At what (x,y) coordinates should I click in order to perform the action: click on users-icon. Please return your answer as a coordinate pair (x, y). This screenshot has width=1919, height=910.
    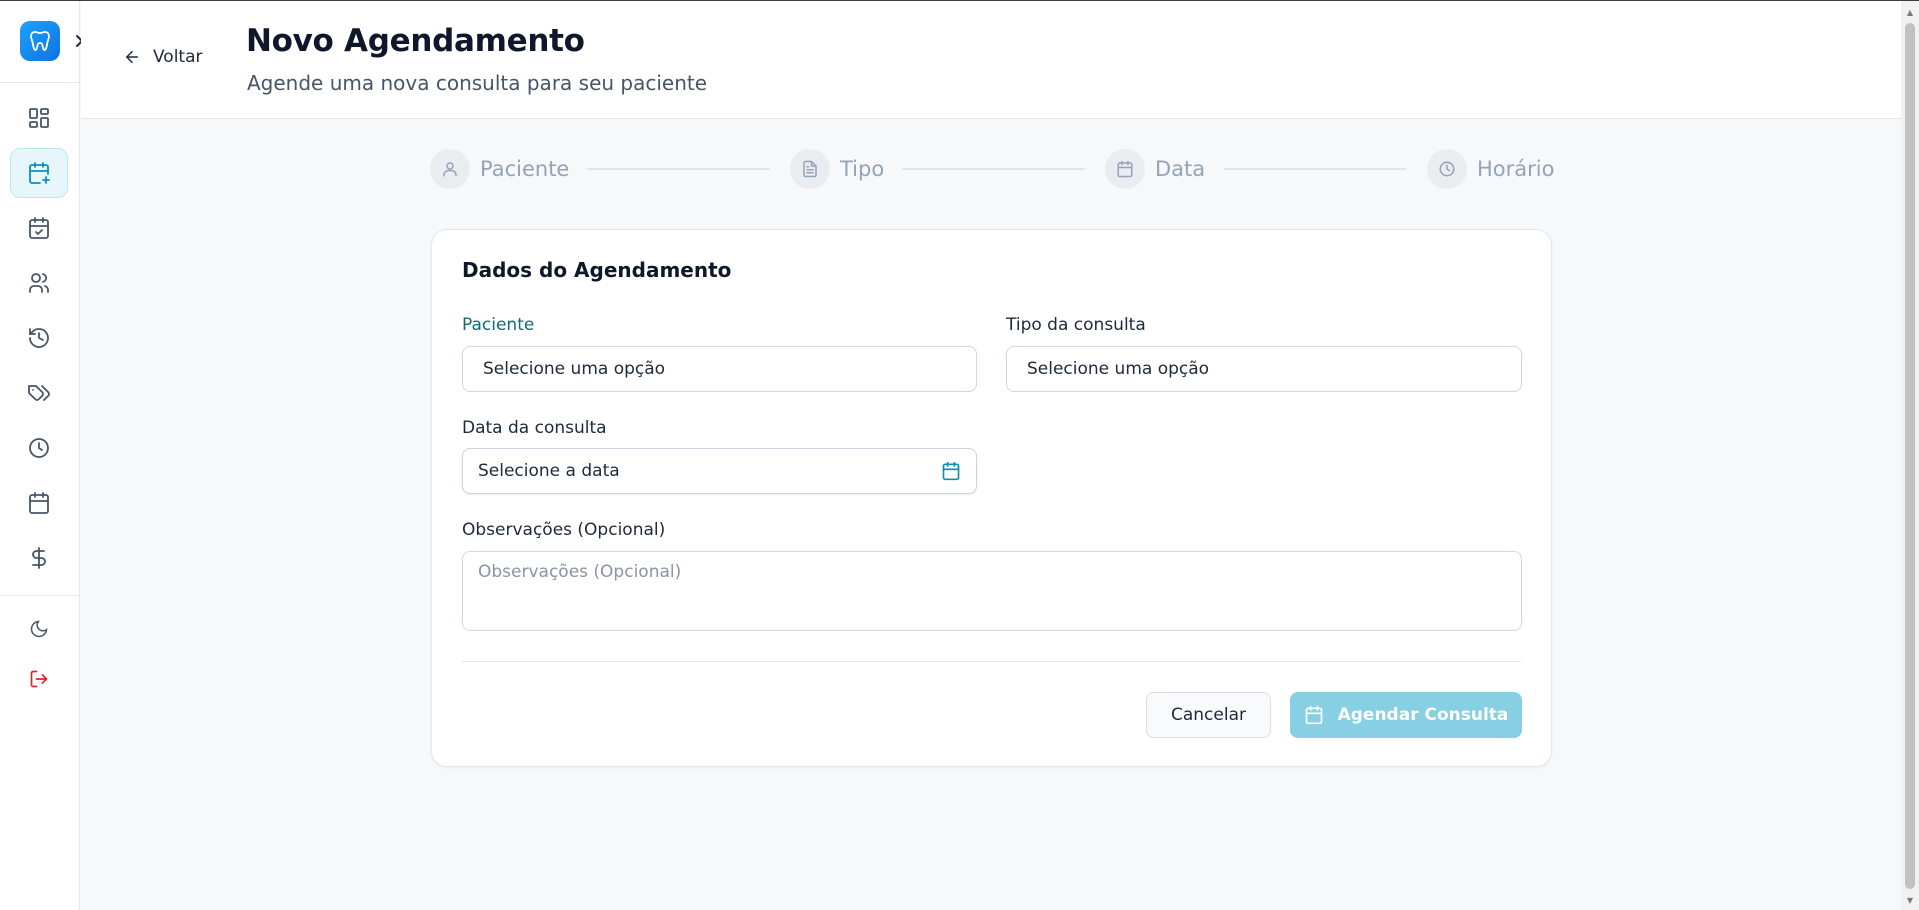
    Looking at the image, I should click on (39, 283).